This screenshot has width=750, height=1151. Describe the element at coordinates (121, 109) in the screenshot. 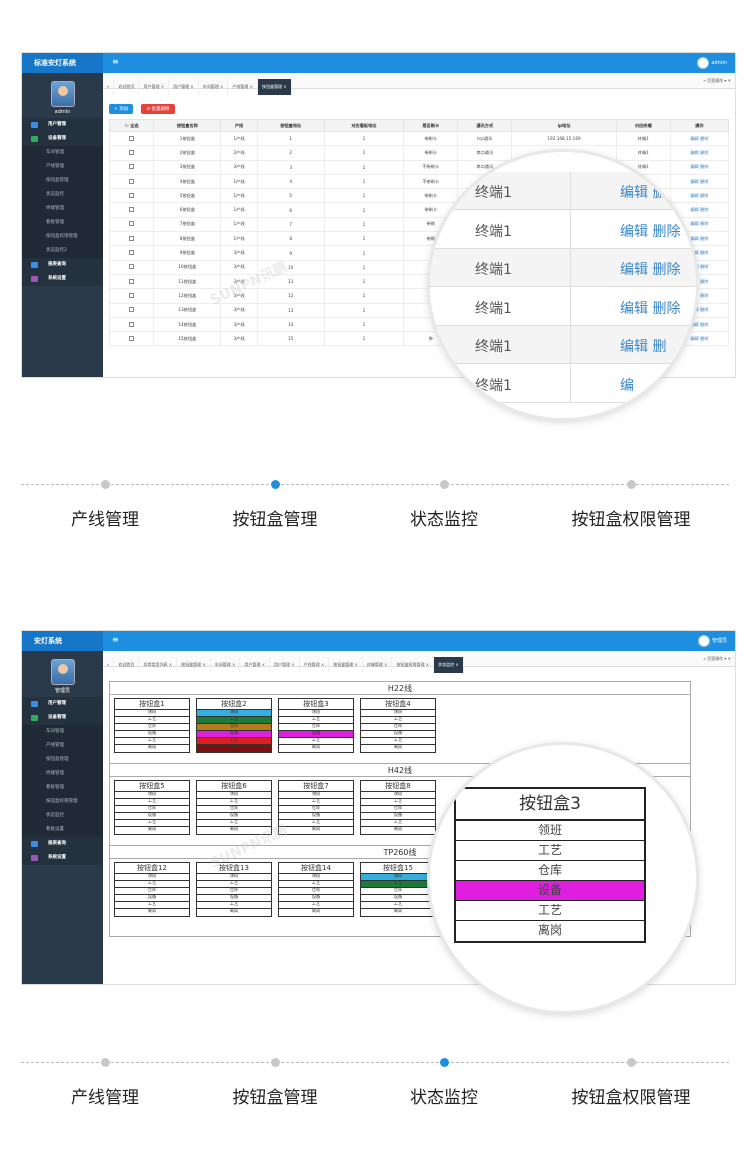

I see `add-button: + 添加` at that location.